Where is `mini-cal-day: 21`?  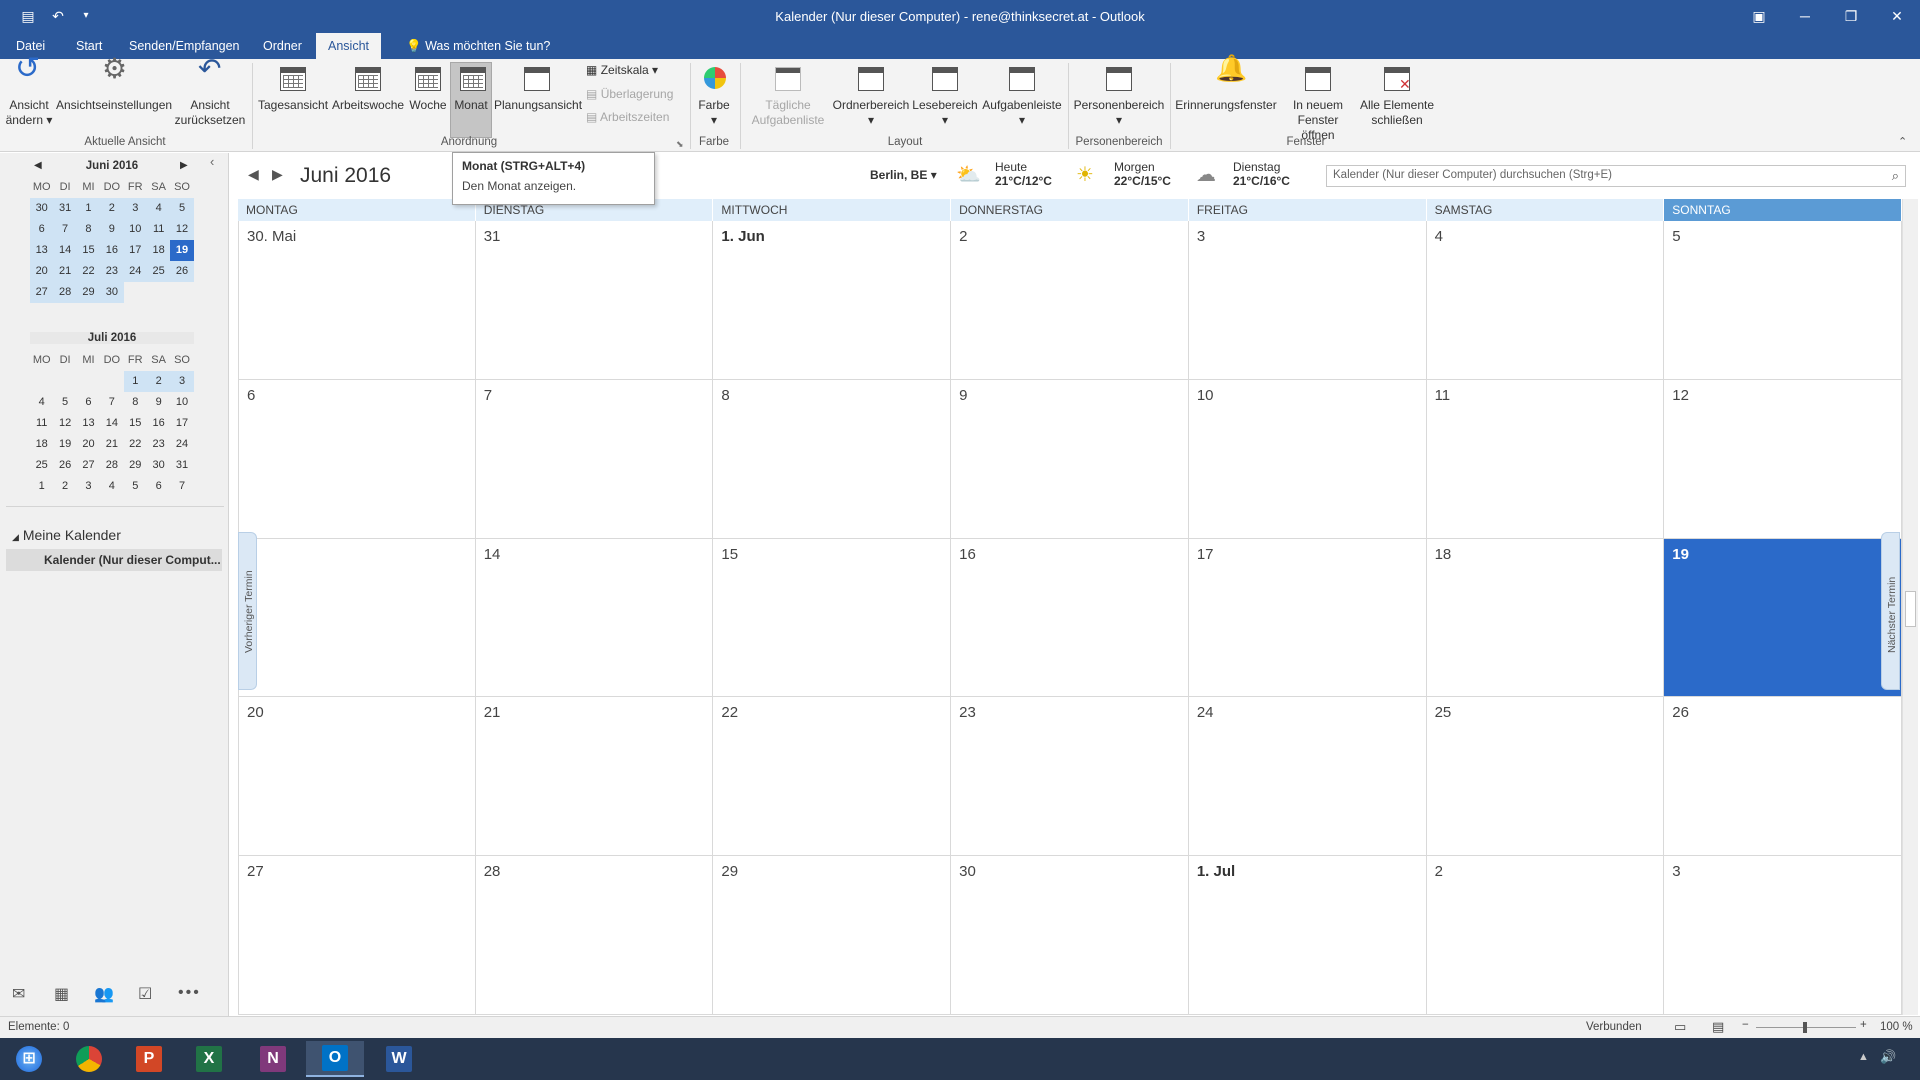
mini-cal-day: 21 is located at coordinates (111, 444).